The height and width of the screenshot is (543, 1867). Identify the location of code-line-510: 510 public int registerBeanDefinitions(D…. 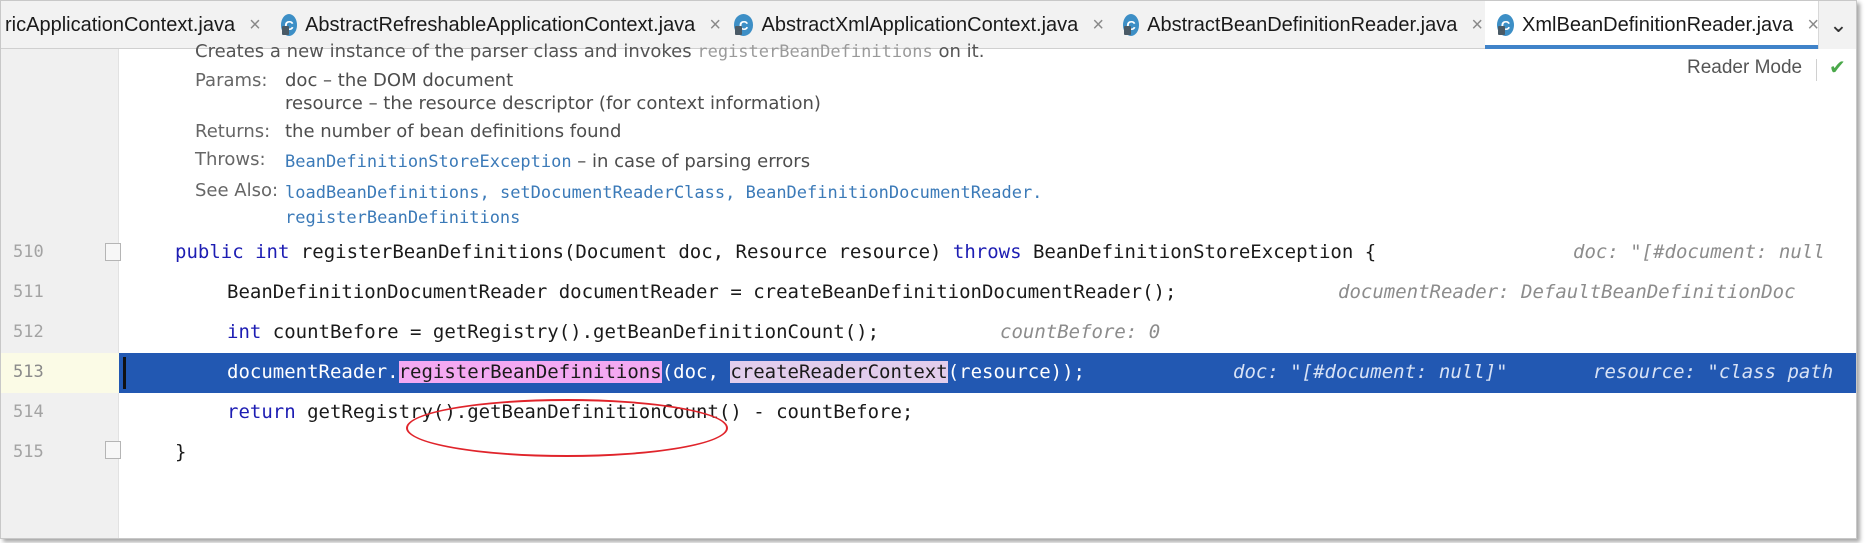
(928, 253).